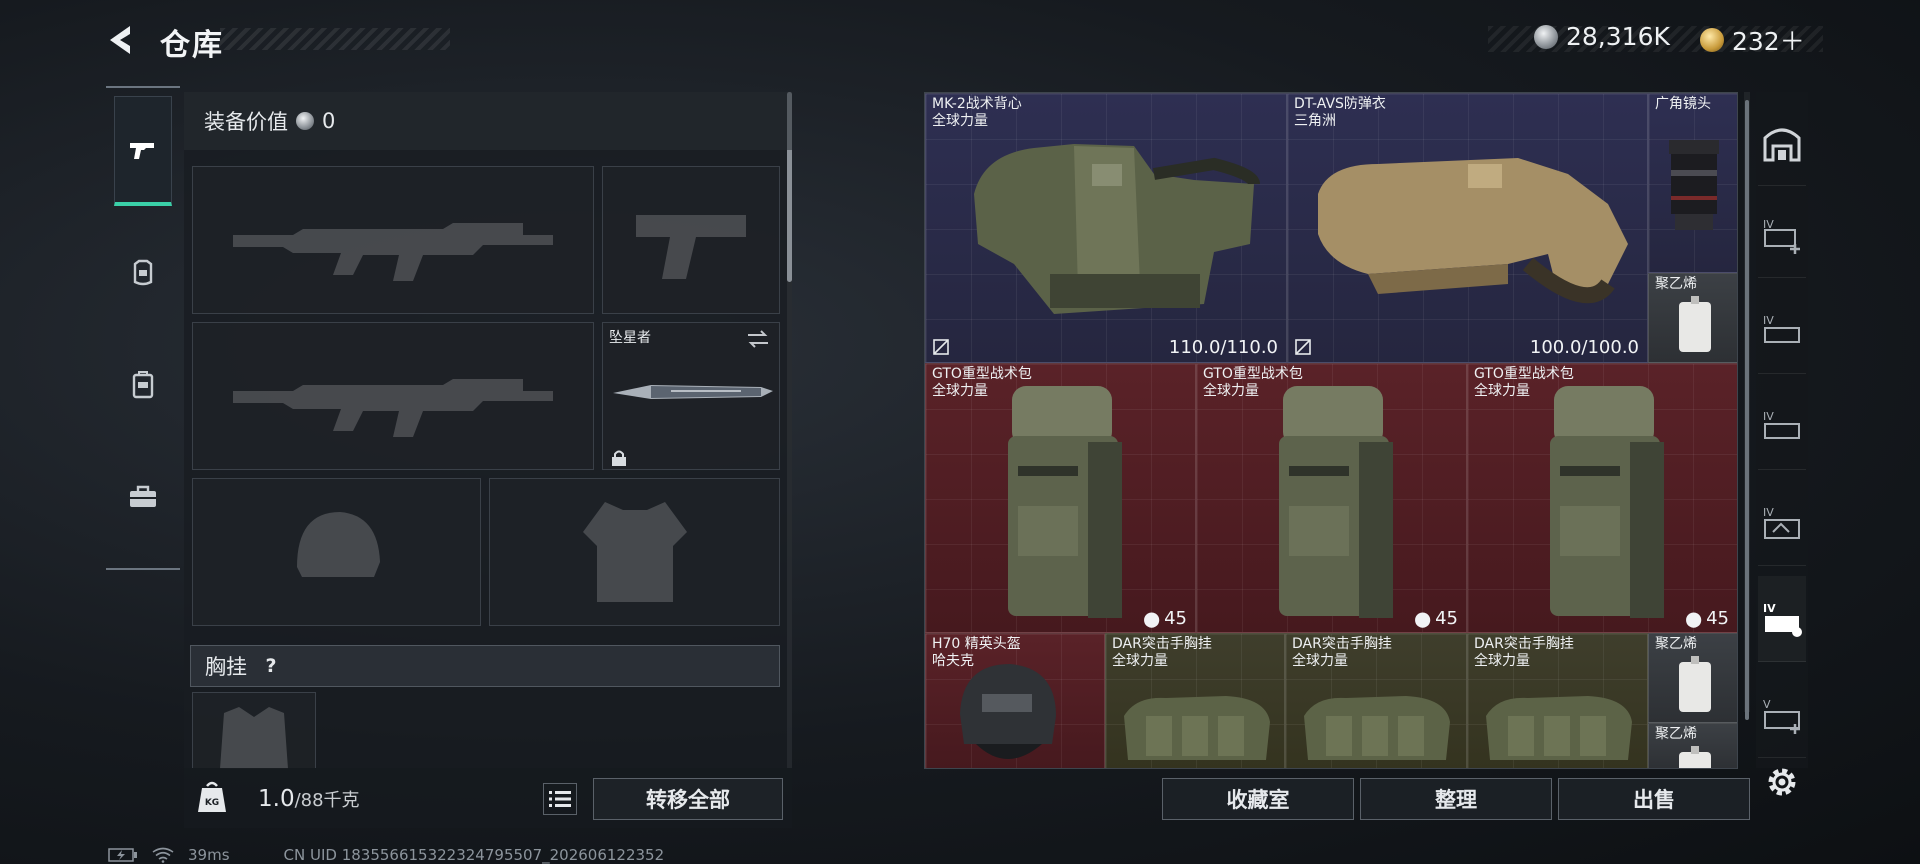 The image size is (1920, 864). What do you see at coordinates (1782, 235) in the screenshot?
I see `storage-tab-add: IV` at bounding box center [1782, 235].